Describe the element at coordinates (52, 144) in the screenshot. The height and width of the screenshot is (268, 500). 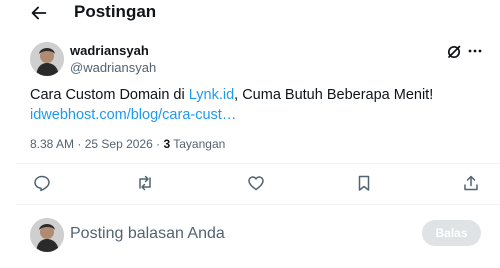
I see `post-time: 8.38 AM` at that location.